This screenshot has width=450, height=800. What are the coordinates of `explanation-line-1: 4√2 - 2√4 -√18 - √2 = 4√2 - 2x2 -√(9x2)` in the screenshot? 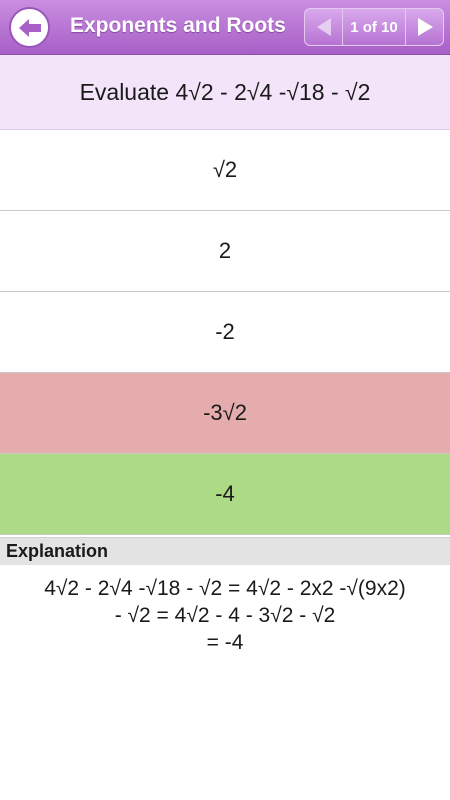 It's located at (225, 588).